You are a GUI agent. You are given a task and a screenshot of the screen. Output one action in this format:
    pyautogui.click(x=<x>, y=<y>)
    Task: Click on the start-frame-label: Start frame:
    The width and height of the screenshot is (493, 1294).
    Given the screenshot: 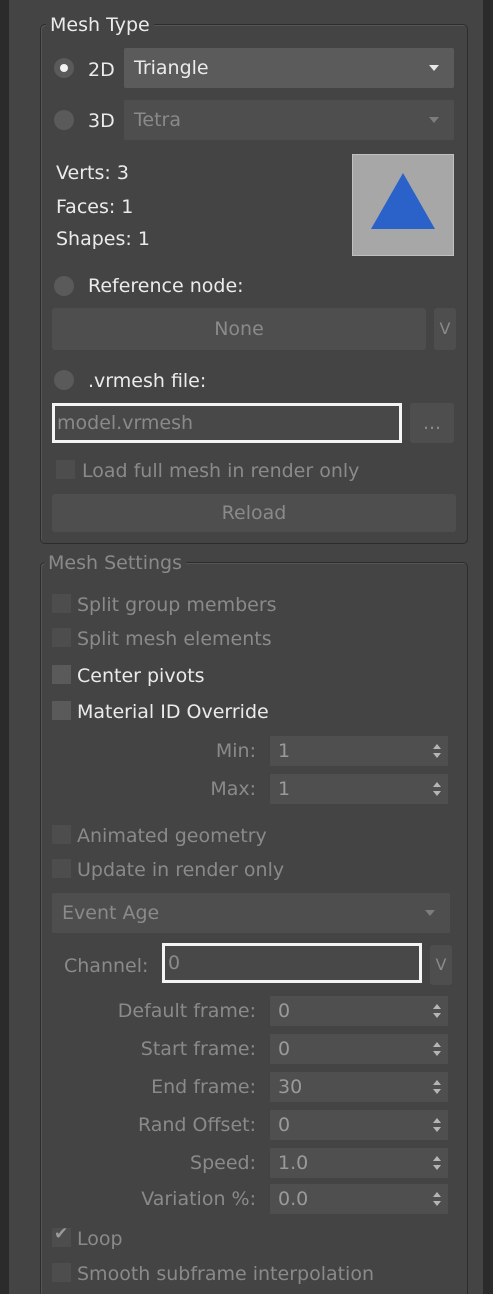 What is the action you would take?
    pyautogui.click(x=198, y=1049)
    